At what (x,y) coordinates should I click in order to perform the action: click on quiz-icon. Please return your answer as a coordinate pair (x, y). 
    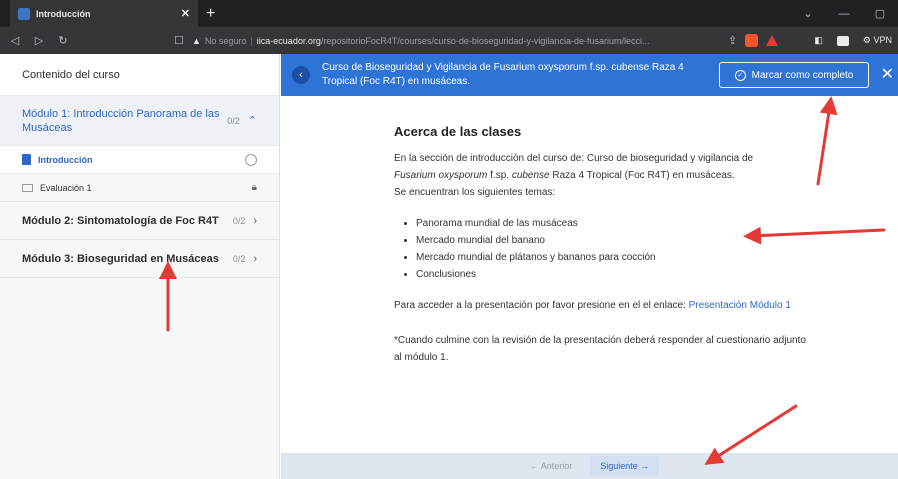
    Looking at the image, I should click on (27, 187).